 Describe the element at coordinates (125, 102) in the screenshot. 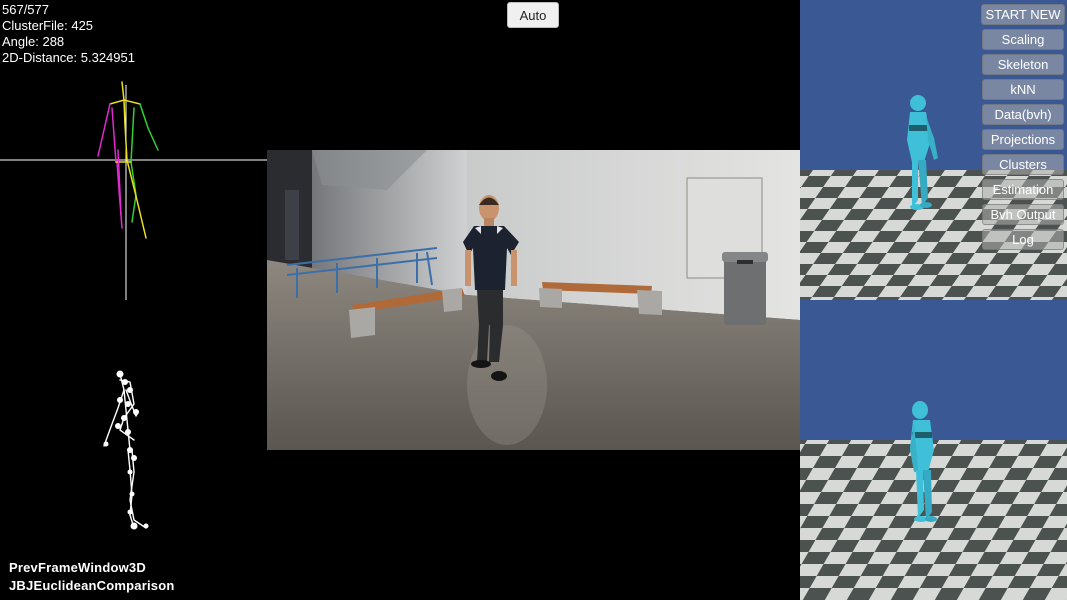

I see `skeleton-2d-shoulders` at that location.